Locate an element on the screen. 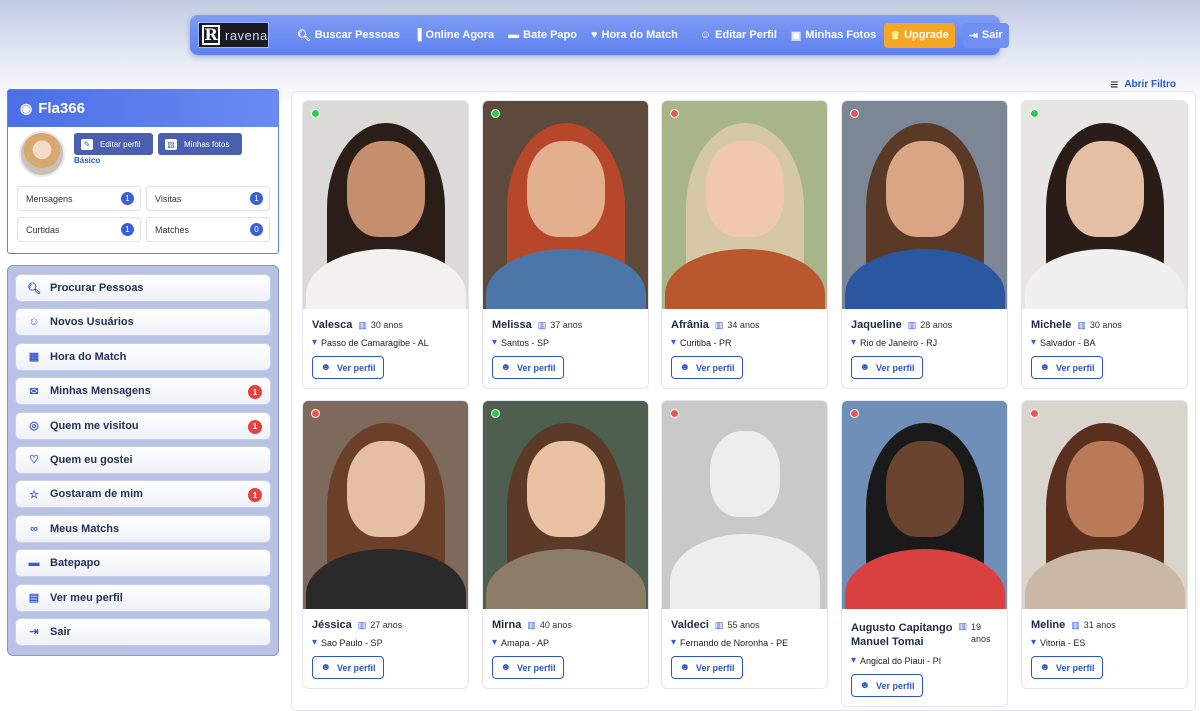  nav-editar-perfil: ☺ Editar Perfil is located at coordinates (738, 35).